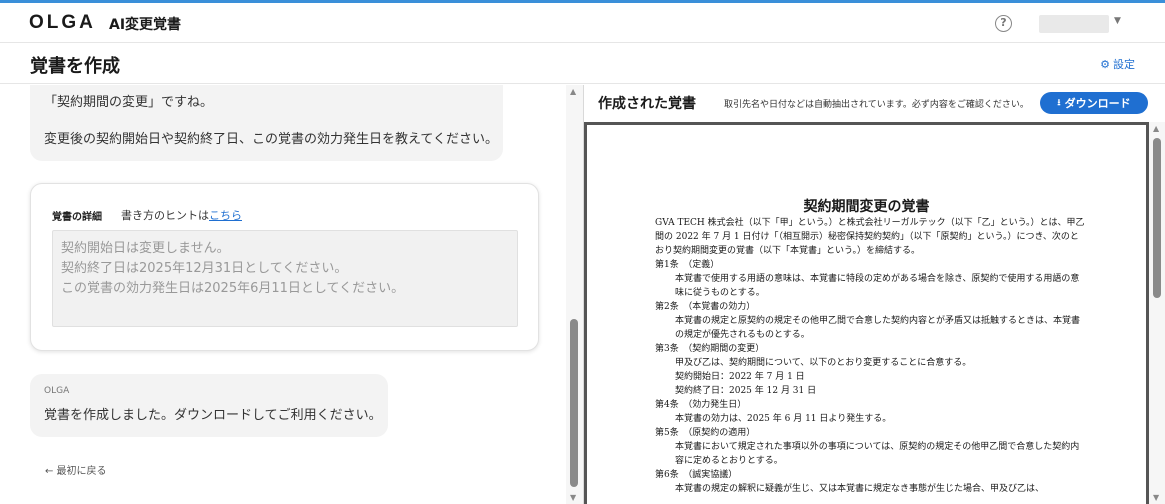 Image resolution: width=1165 pixels, height=504 pixels. What do you see at coordinates (574, 294) in the screenshot?
I see `chat-scrollbar: ▲ ▼` at bounding box center [574, 294].